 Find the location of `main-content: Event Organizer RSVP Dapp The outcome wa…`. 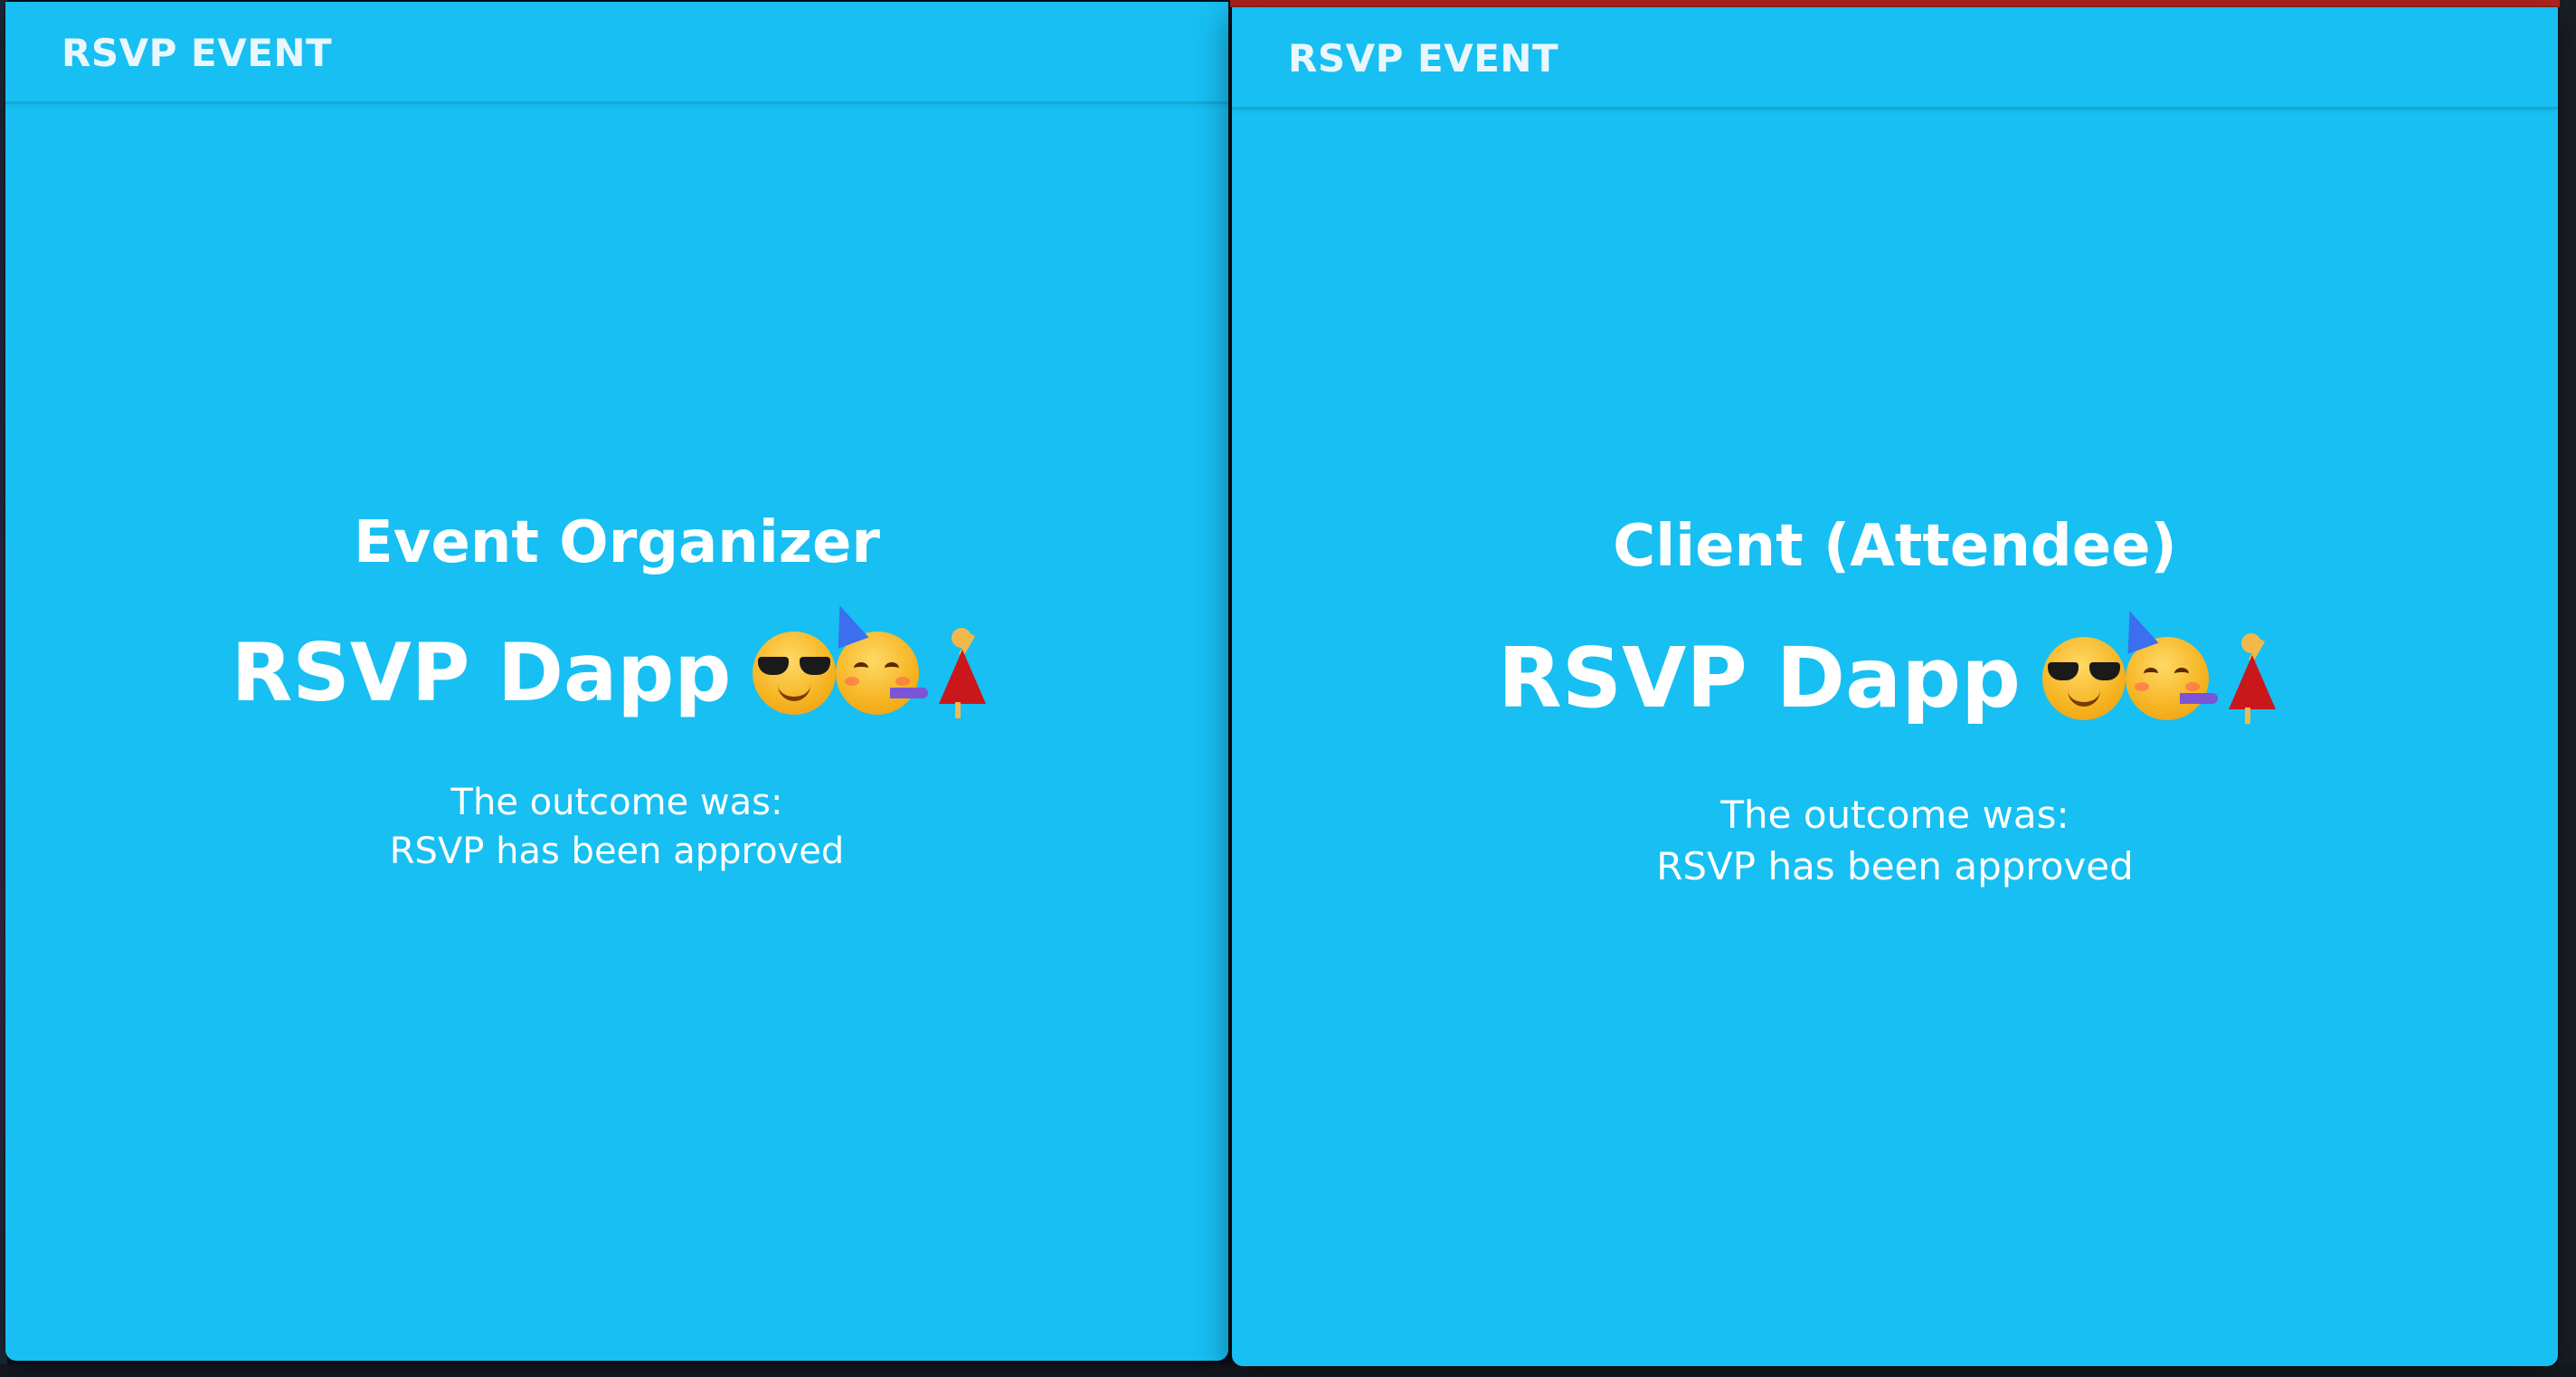

main-content: Event Organizer RSVP Dapp The outcome wa… is located at coordinates (616, 692).